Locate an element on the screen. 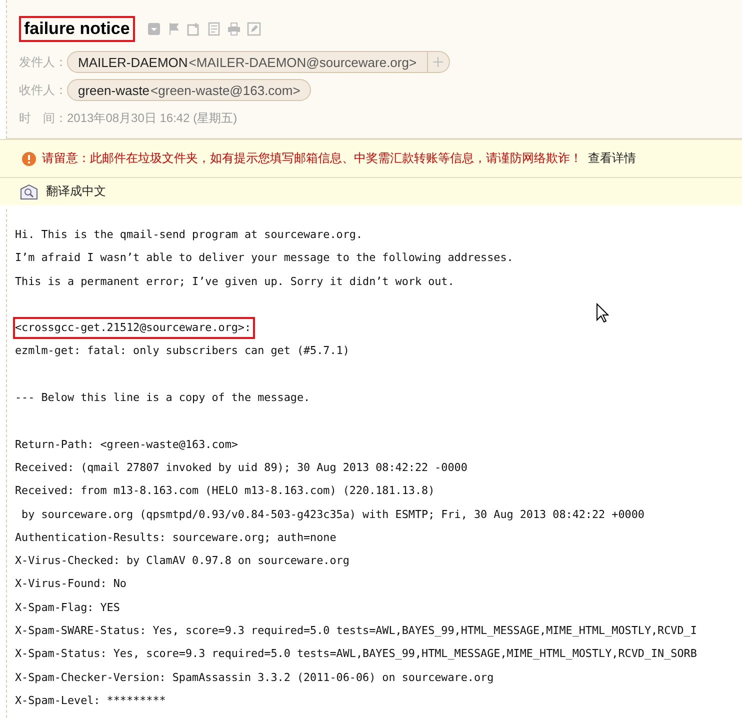 This screenshot has height=718, width=742. email-subject: failure notice is located at coordinates (77, 29).